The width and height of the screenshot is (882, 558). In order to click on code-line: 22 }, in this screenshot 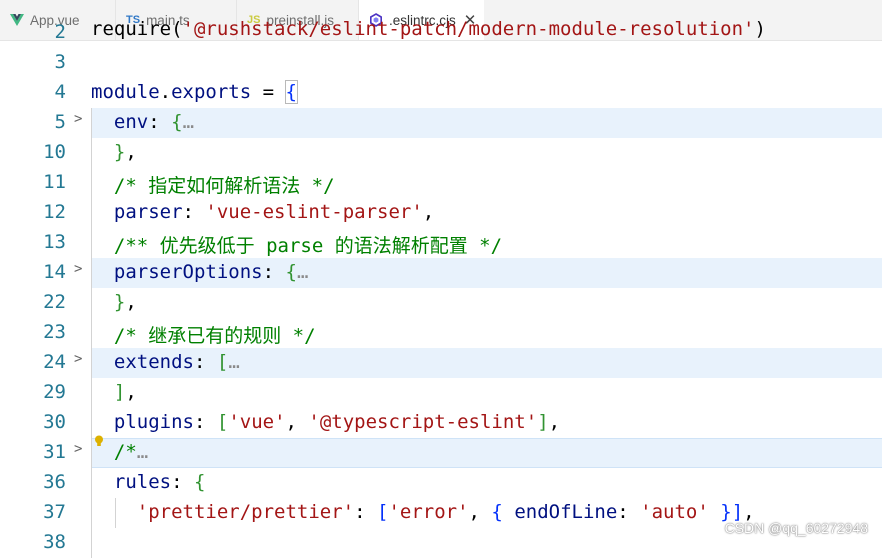, I will do `click(441, 303)`.